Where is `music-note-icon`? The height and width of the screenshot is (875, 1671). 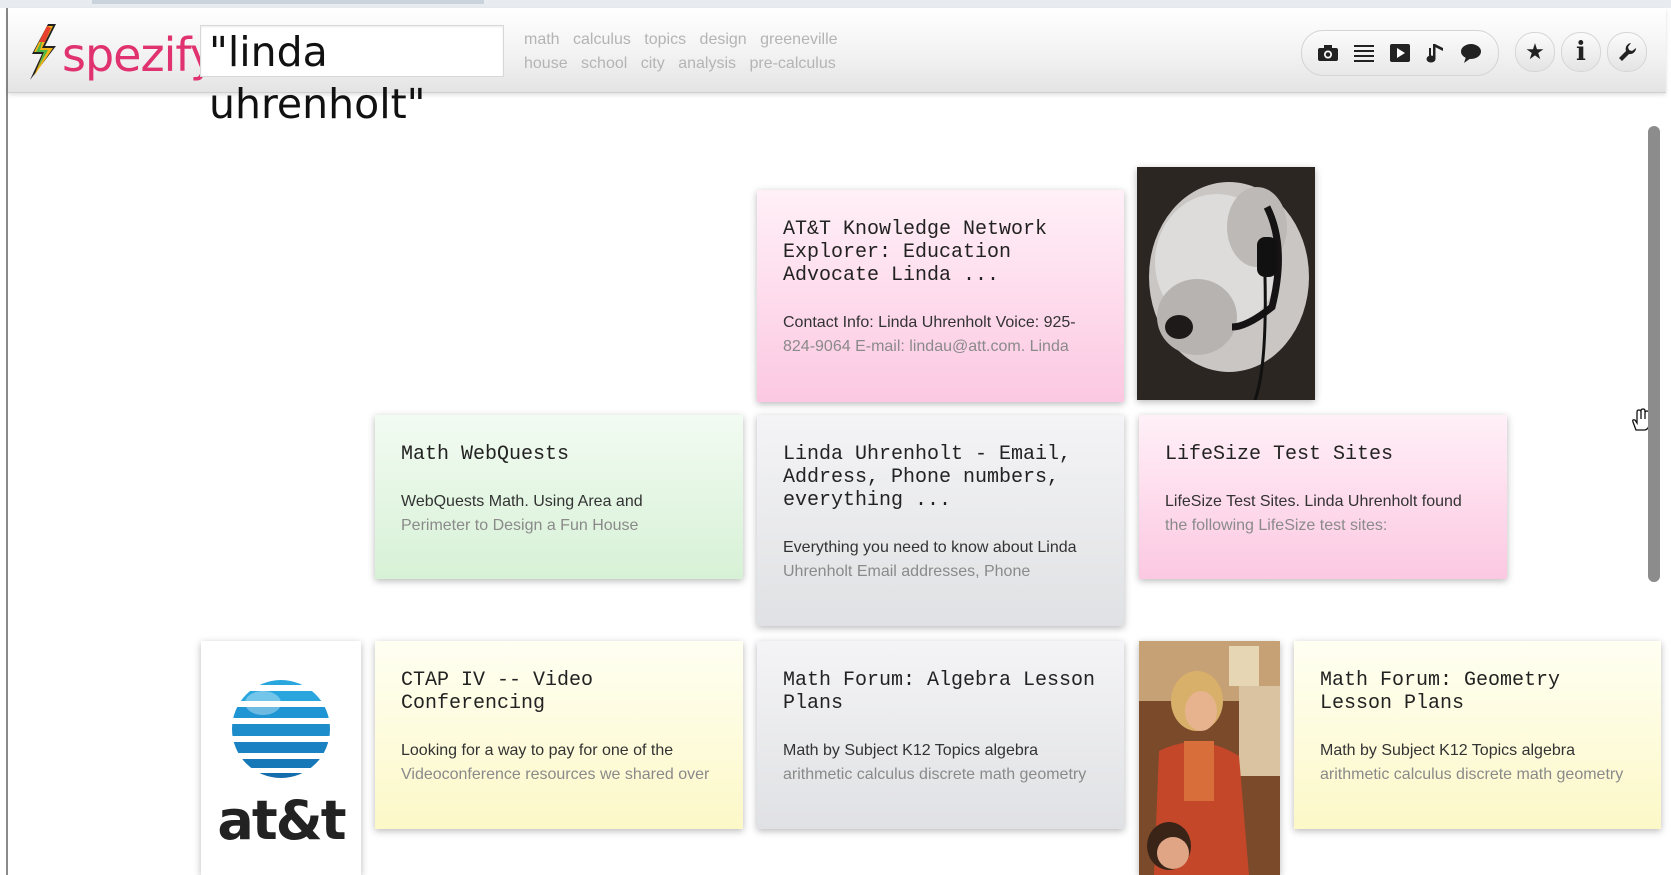
music-note-icon is located at coordinates (1436, 53).